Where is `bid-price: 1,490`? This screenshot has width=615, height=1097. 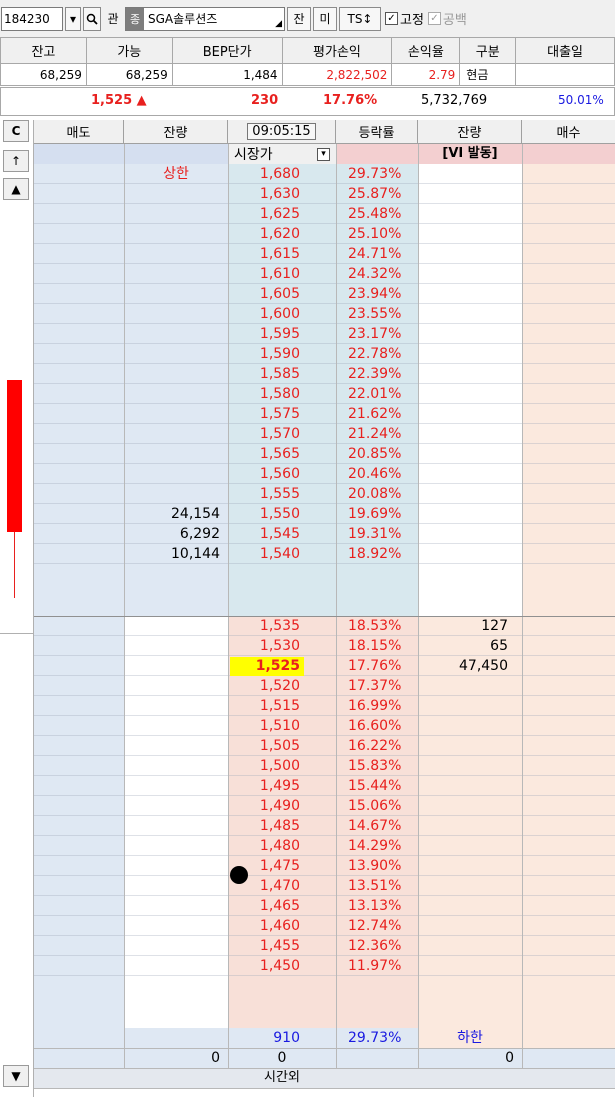
bid-price: 1,490 is located at coordinates (266, 806).